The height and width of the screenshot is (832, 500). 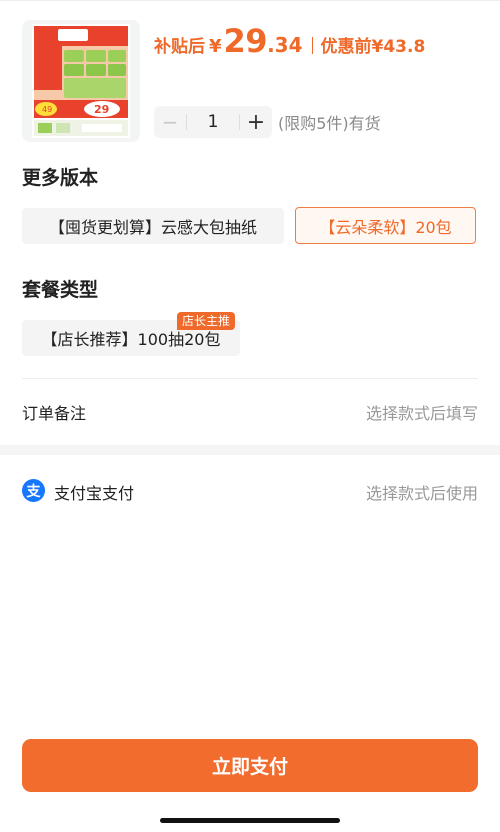 I want to click on currency-symbol: ¥, so click(x=215, y=46).